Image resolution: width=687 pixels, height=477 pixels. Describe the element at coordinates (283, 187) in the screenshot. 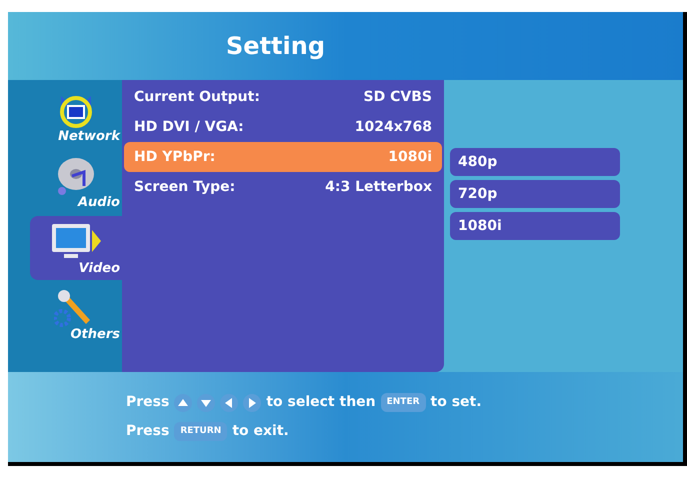

I see `setting-row: Screen Type: 4:3 Letterbox` at that location.